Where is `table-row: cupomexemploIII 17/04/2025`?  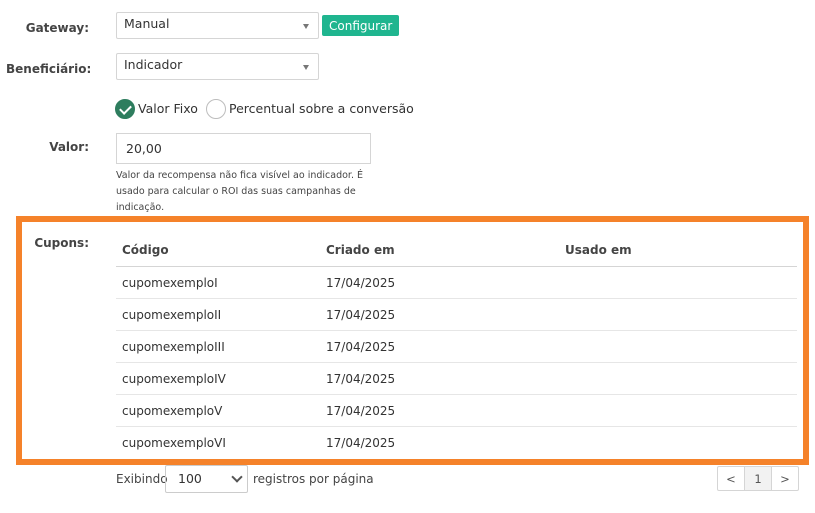
table-row: cupomexemploIII 17/04/2025 is located at coordinates (456, 346).